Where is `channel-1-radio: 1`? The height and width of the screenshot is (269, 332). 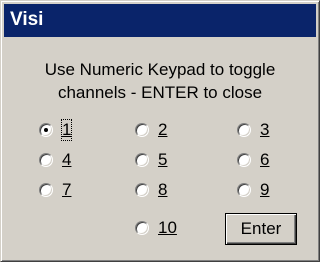
channel-1-radio: 1 is located at coordinates (56, 130).